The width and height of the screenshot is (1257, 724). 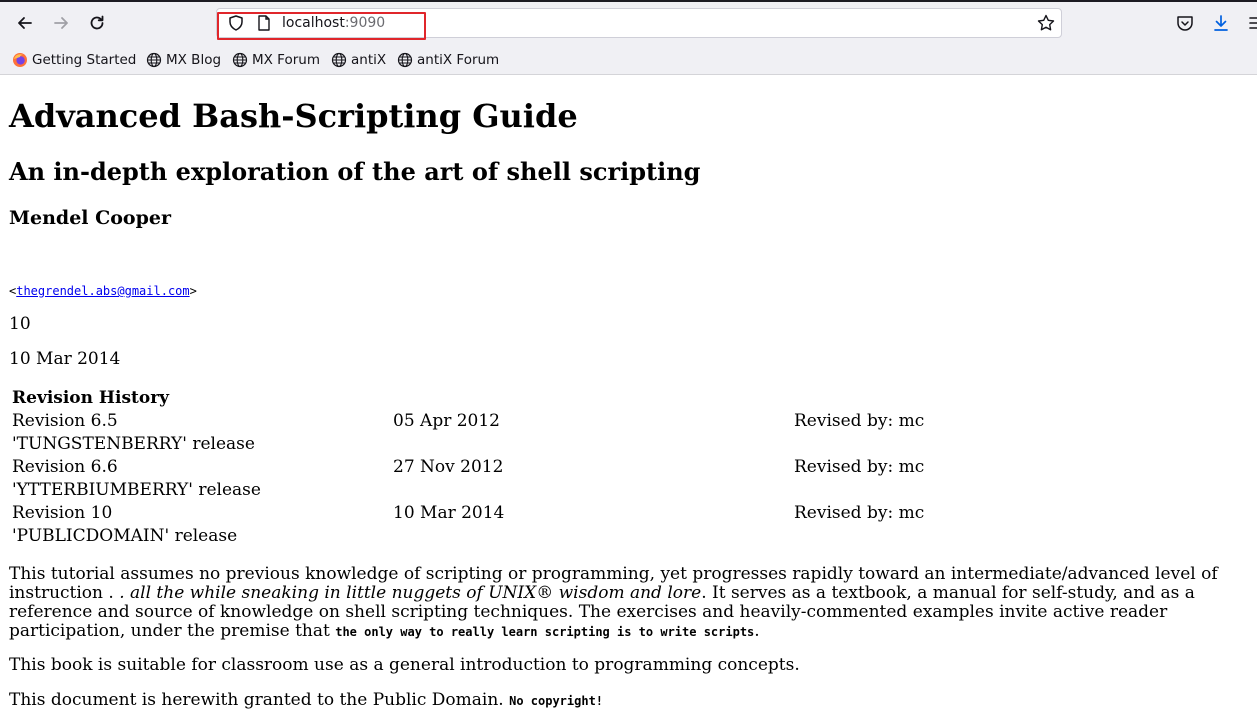 I want to click on bookmark-mx-forum: MX Forum, so click(x=276, y=60).